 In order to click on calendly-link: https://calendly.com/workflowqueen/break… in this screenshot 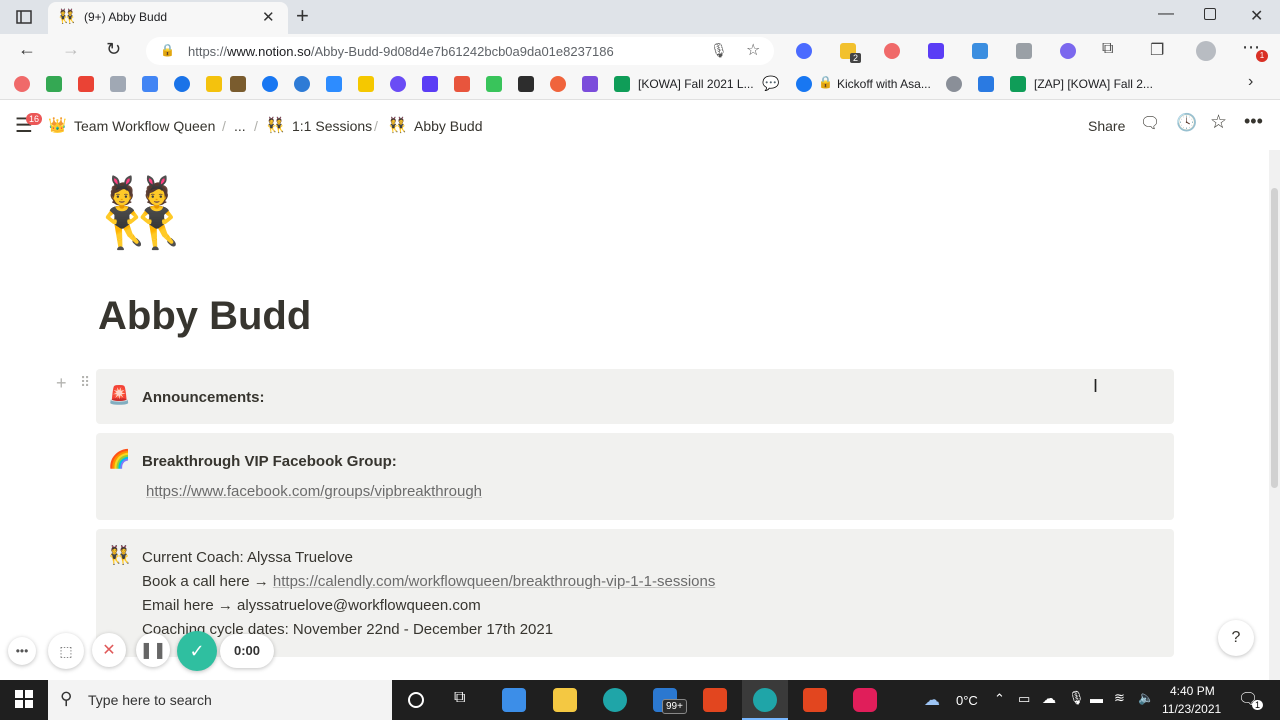, I will do `click(494, 581)`.